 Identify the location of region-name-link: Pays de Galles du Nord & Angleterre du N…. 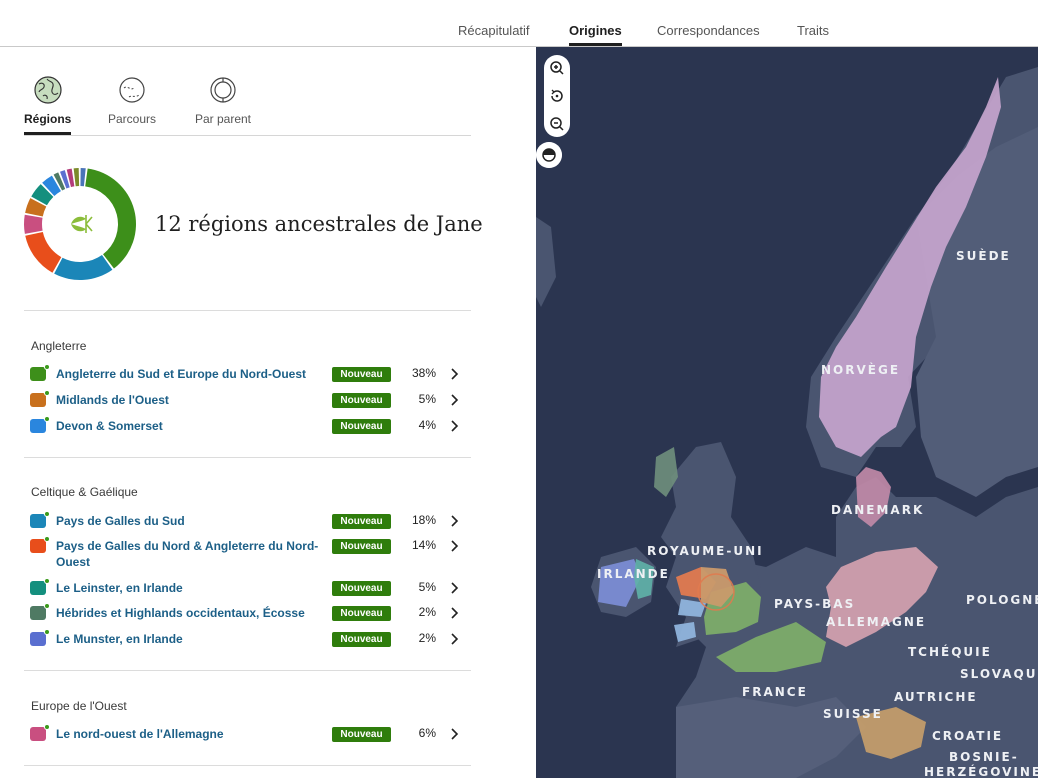
(191, 554).